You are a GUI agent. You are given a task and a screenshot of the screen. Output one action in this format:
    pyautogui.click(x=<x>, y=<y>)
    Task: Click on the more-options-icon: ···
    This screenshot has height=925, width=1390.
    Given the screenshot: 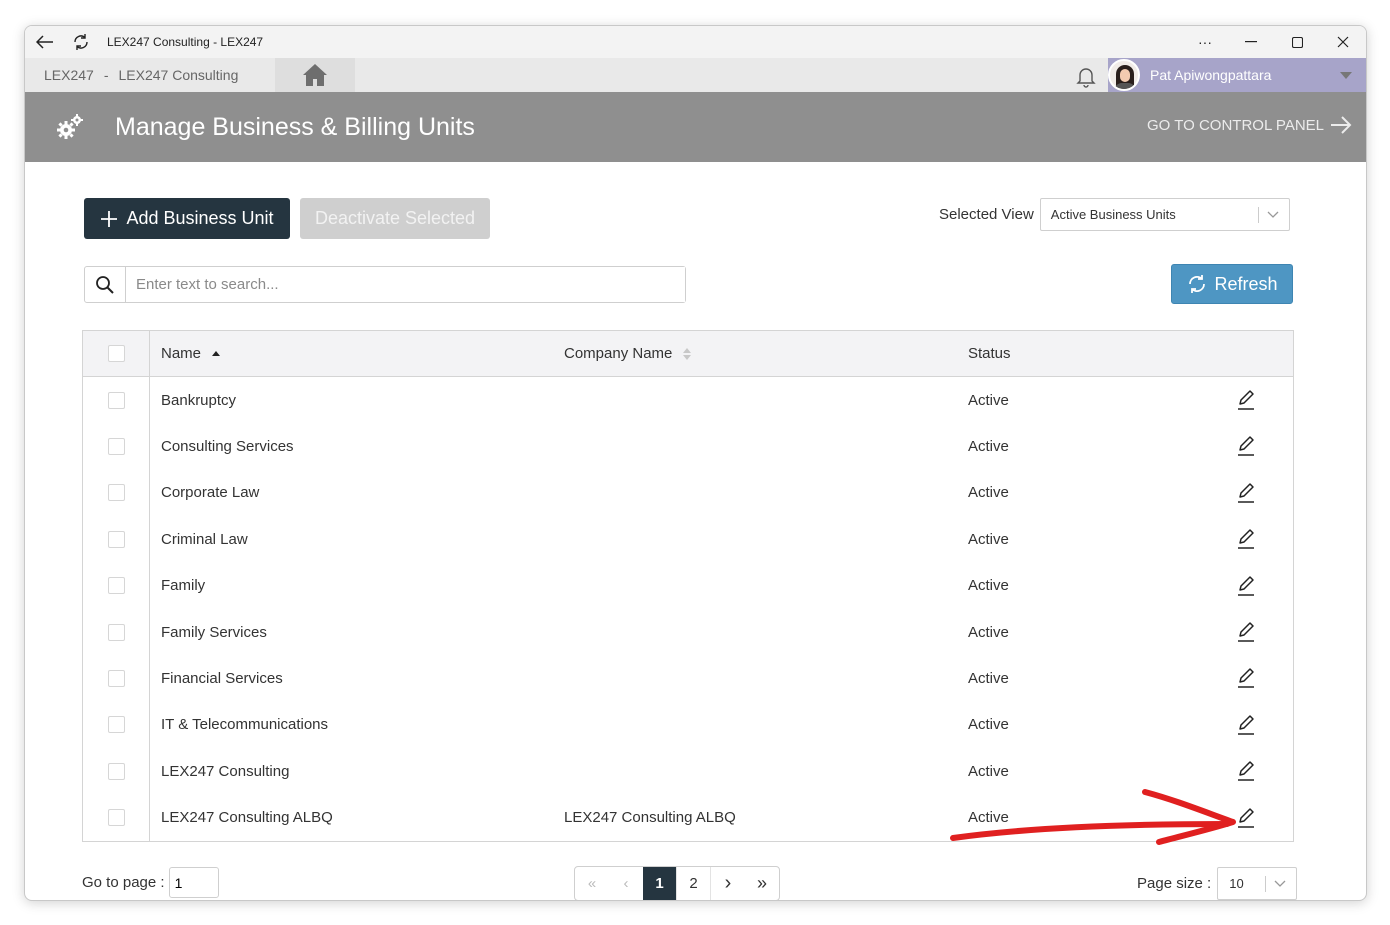 What is the action you would take?
    pyautogui.click(x=1205, y=42)
    